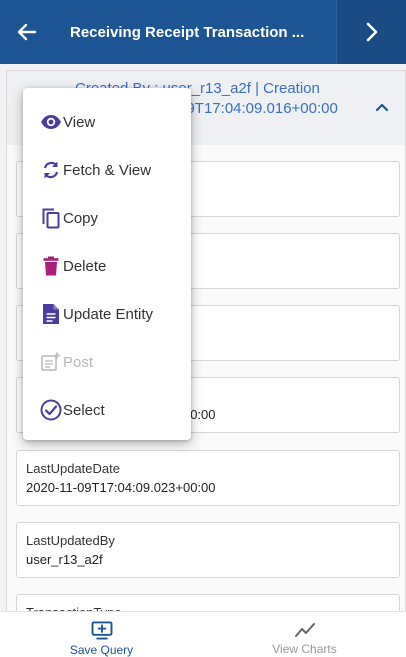  I want to click on menu-item-fetch-view: Fetch & View, so click(107, 170).